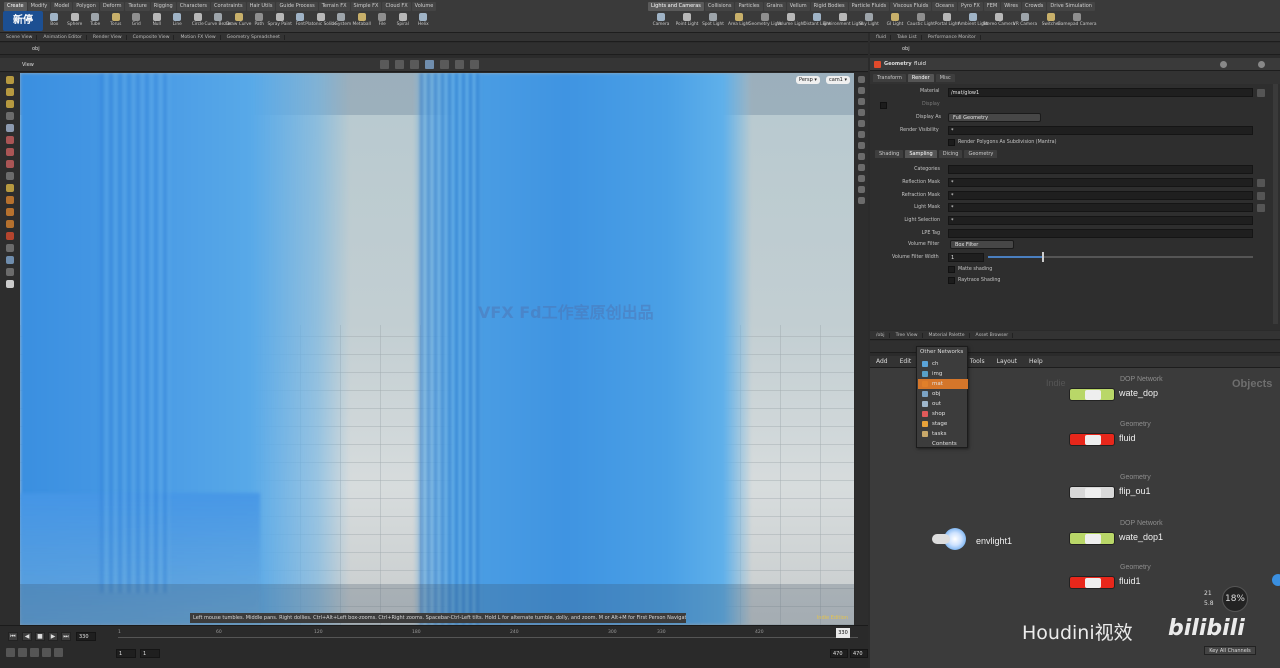 Image resolution: width=1280 pixels, height=668 pixels. Describe the element at coordinates (861, 123) in the screenshot. I see `ghost-icon` at that location.